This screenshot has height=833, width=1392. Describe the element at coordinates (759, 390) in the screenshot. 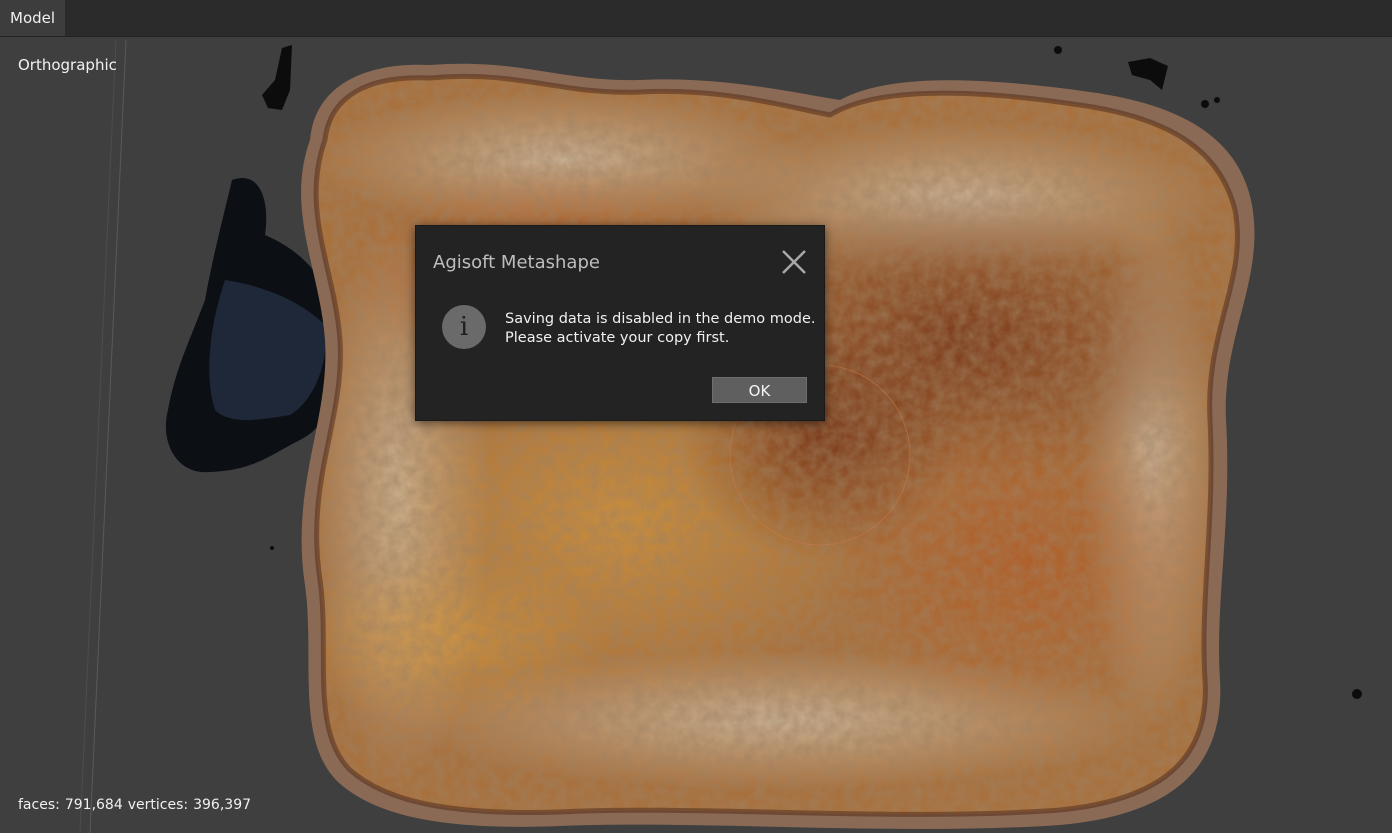

I see `ok-button: OK` at that location.